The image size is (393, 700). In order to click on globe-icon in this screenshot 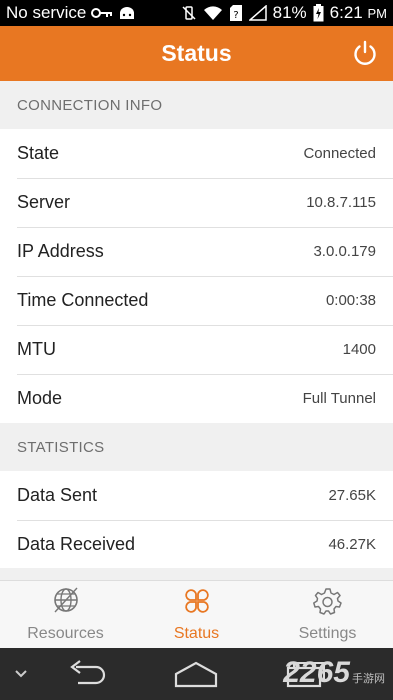, I will do `click(66, 603)`.